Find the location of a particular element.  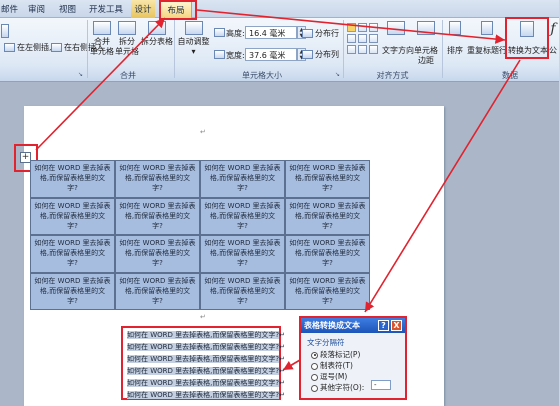

merge-group-label: 合并 is located at coordinates (128, 75).